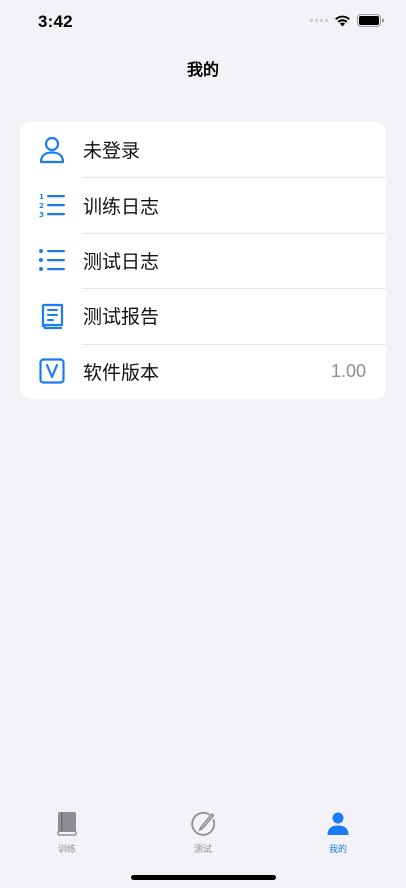 This screenshot has height=888, width=406. Describe the element at coordinates (41, 197) in the screenshot. I see `svg-text: 1` at that location.